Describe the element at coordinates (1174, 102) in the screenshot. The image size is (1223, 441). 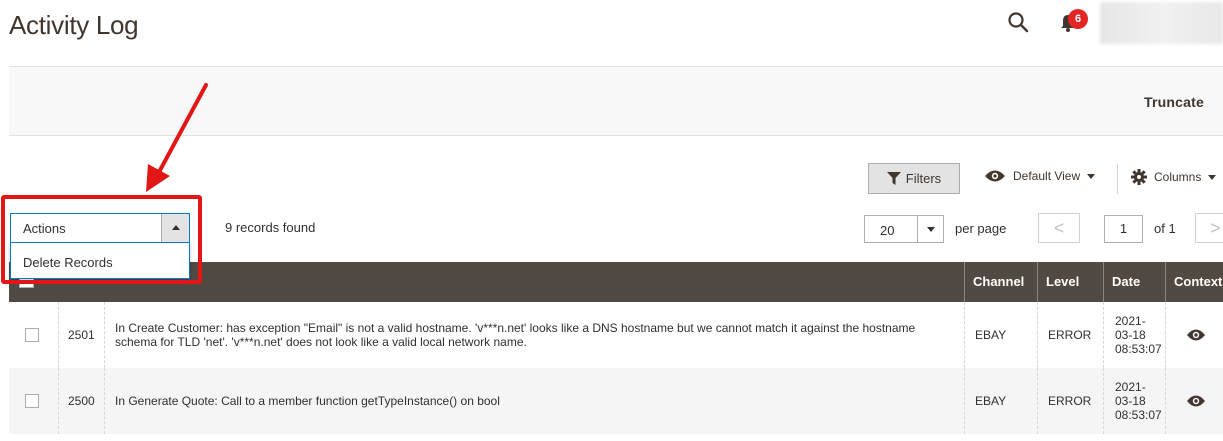
I see `truncate-button: Truncate` at that location.